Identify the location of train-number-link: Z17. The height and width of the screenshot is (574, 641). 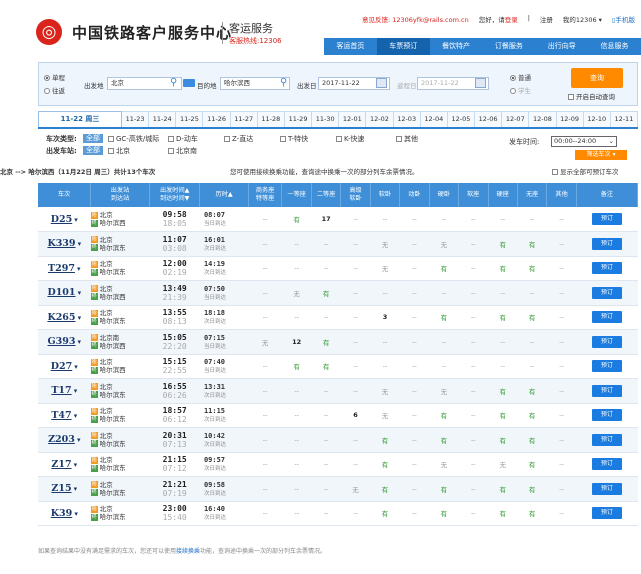
(61, 464).